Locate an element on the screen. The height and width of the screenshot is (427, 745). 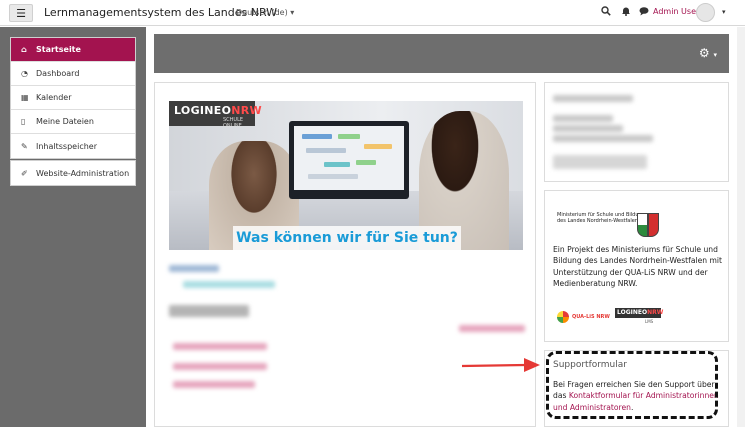
blurred-heading is located at coordinates (209, 311).